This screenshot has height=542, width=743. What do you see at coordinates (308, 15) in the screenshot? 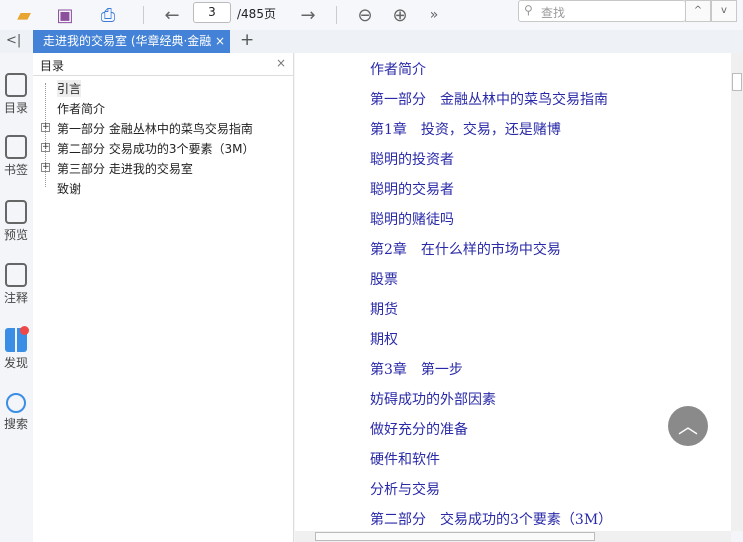
I see `next-page-icon: →` at bounding box center [308, 15].